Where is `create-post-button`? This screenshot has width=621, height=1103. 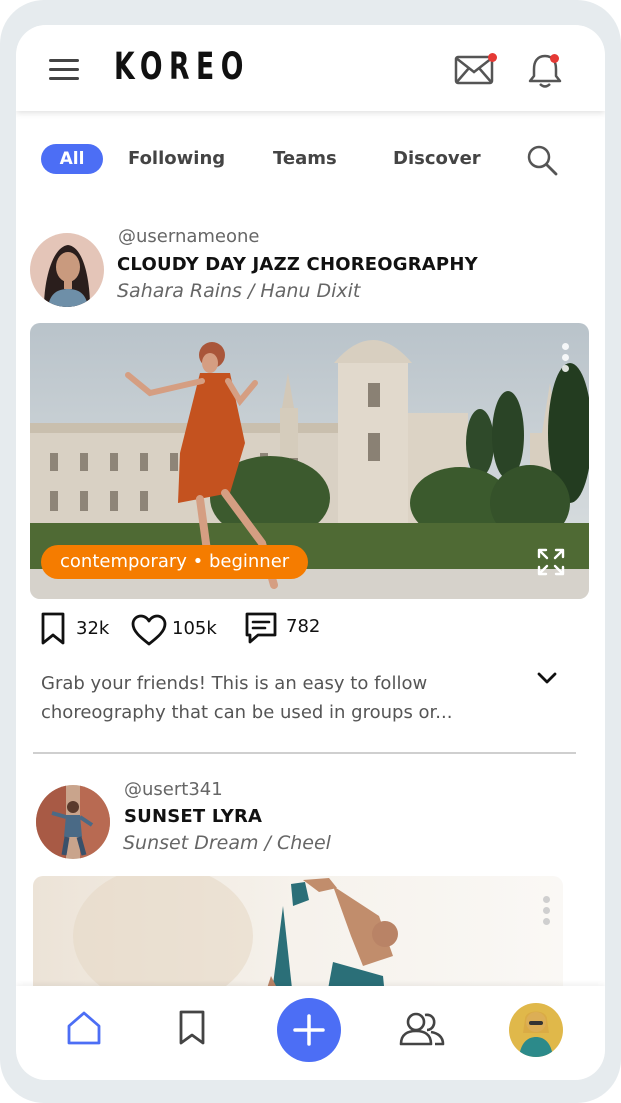 create-post-button is located at coordinates (309, 1030).